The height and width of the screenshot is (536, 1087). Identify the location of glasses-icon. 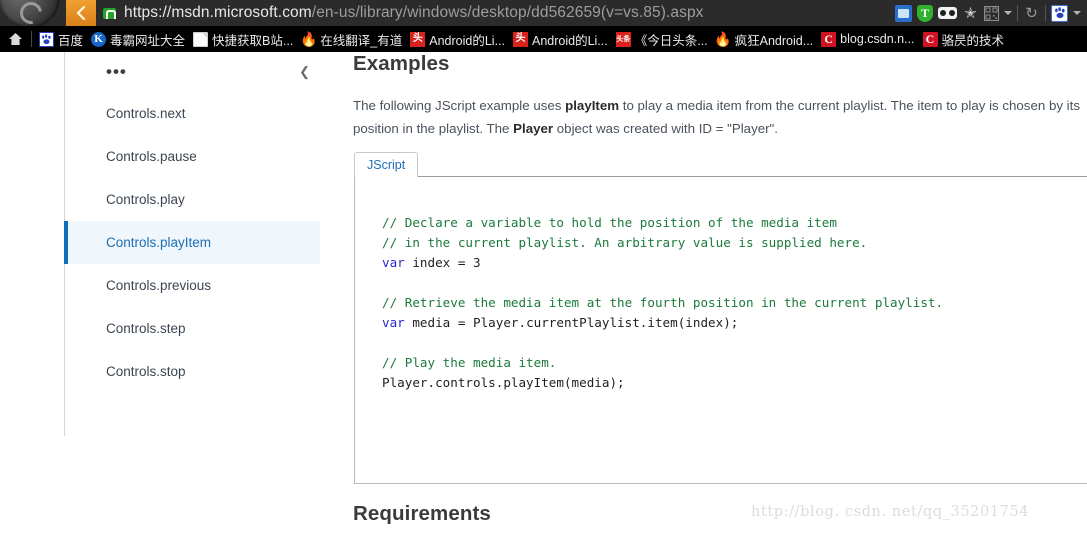
(947, 13).